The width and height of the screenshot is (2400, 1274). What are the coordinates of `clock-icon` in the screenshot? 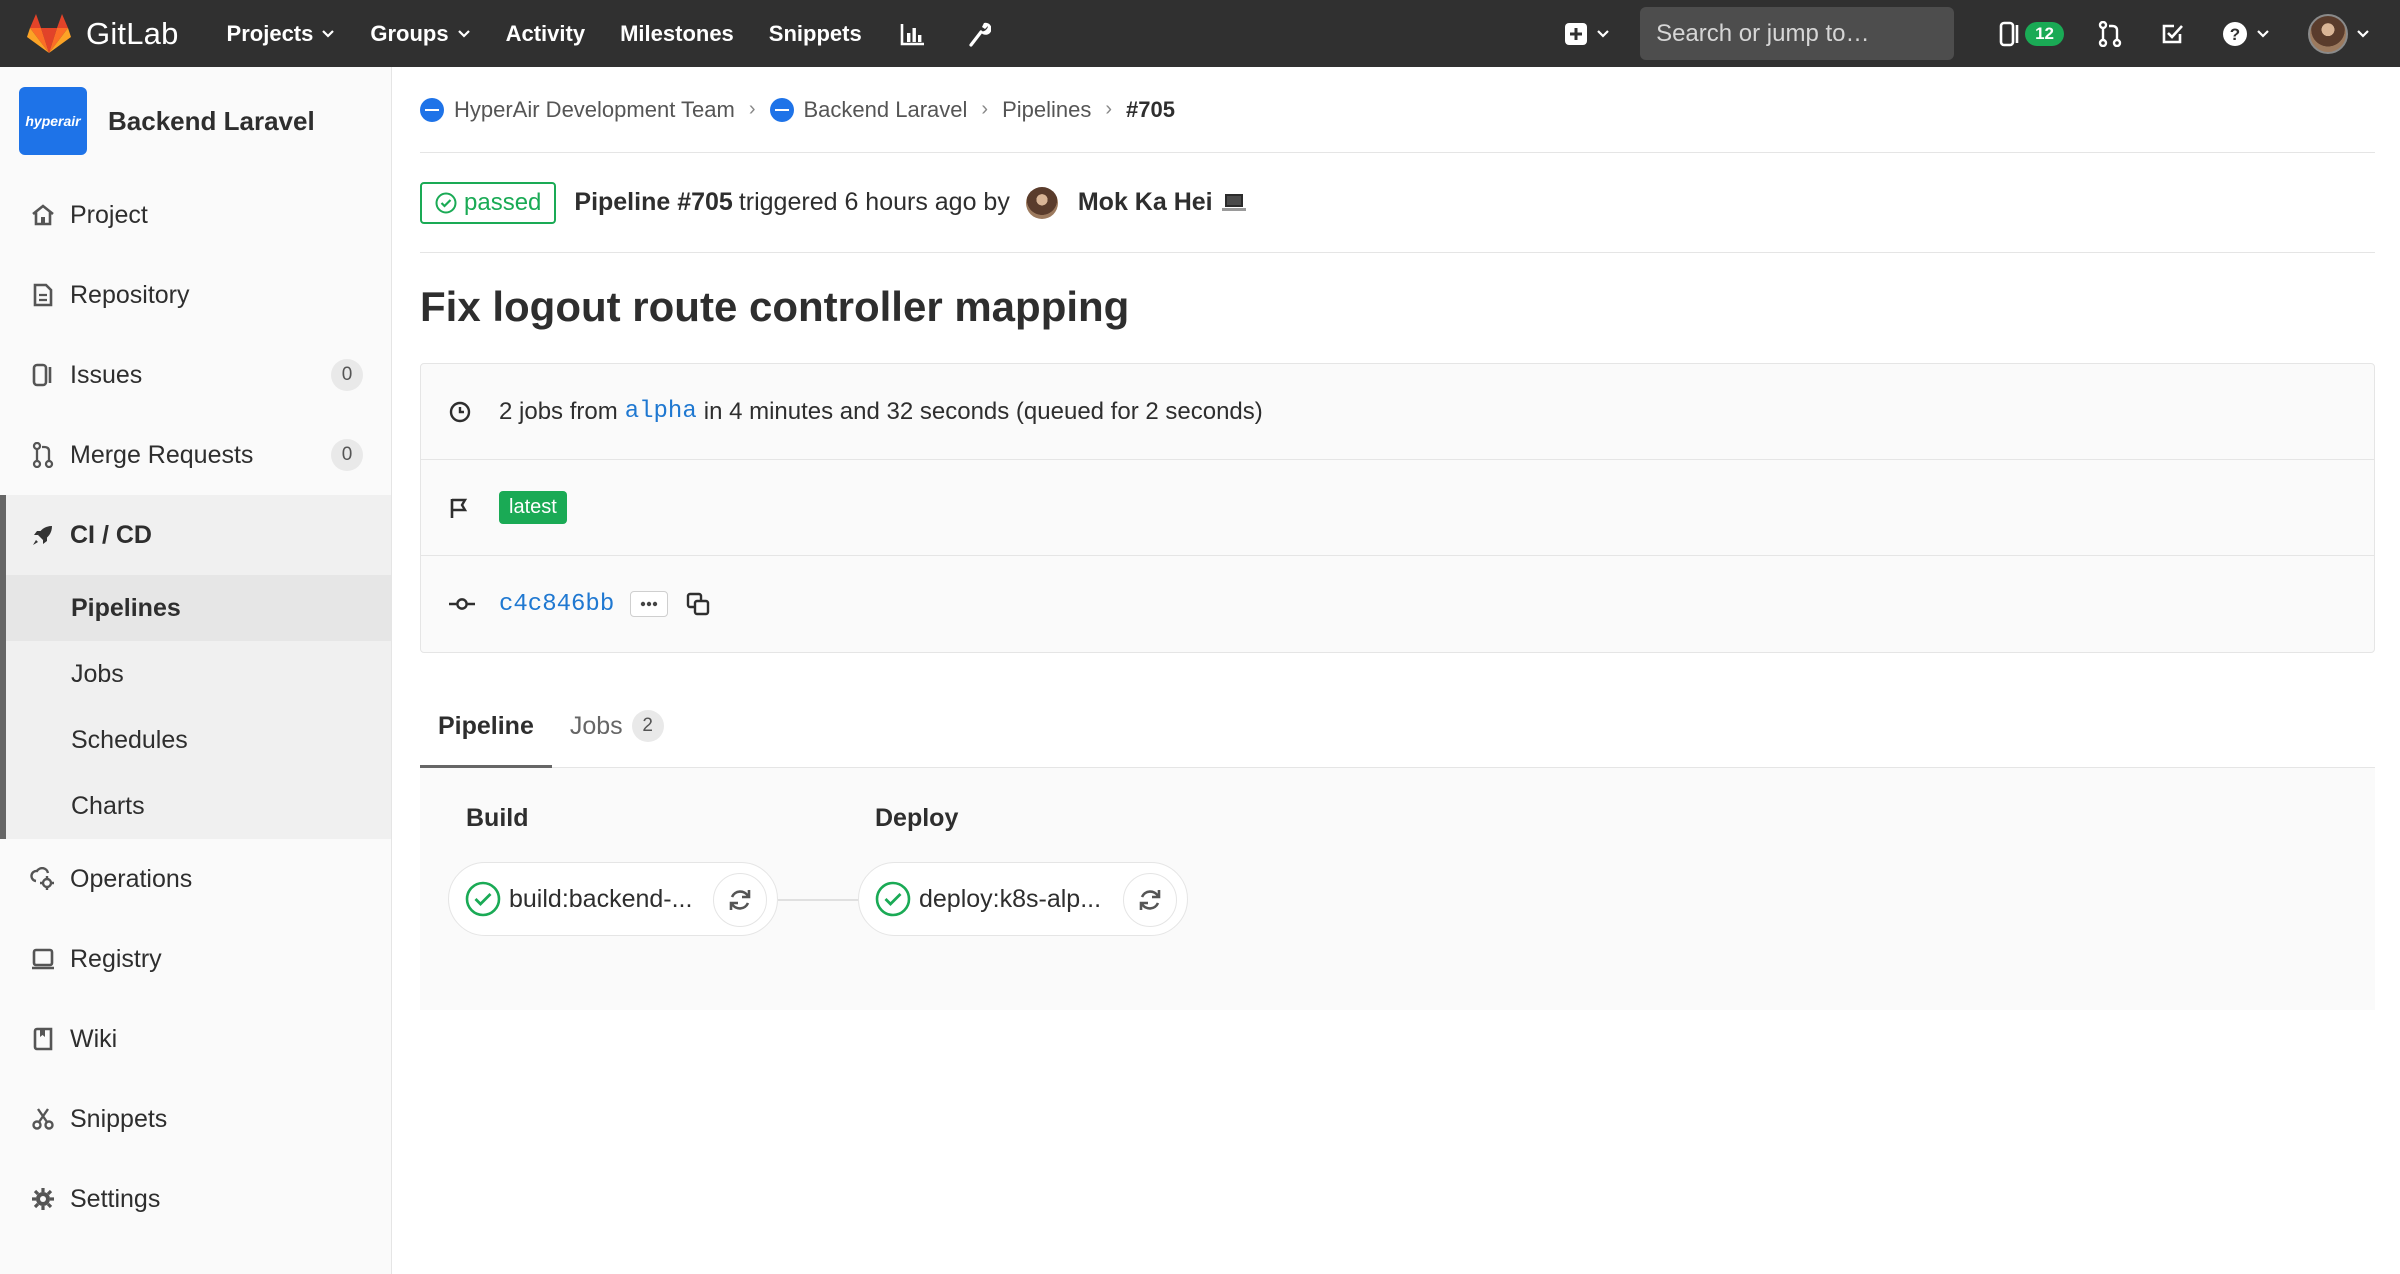 It's located at (462, 412).